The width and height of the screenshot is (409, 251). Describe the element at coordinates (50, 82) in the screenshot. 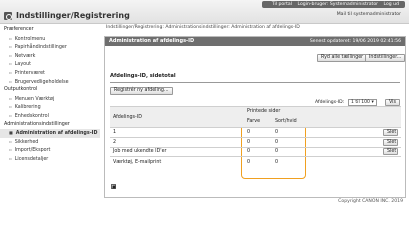

I see `sidebar-item-user-maintenance: Brugervedligeholdelse` at that location.